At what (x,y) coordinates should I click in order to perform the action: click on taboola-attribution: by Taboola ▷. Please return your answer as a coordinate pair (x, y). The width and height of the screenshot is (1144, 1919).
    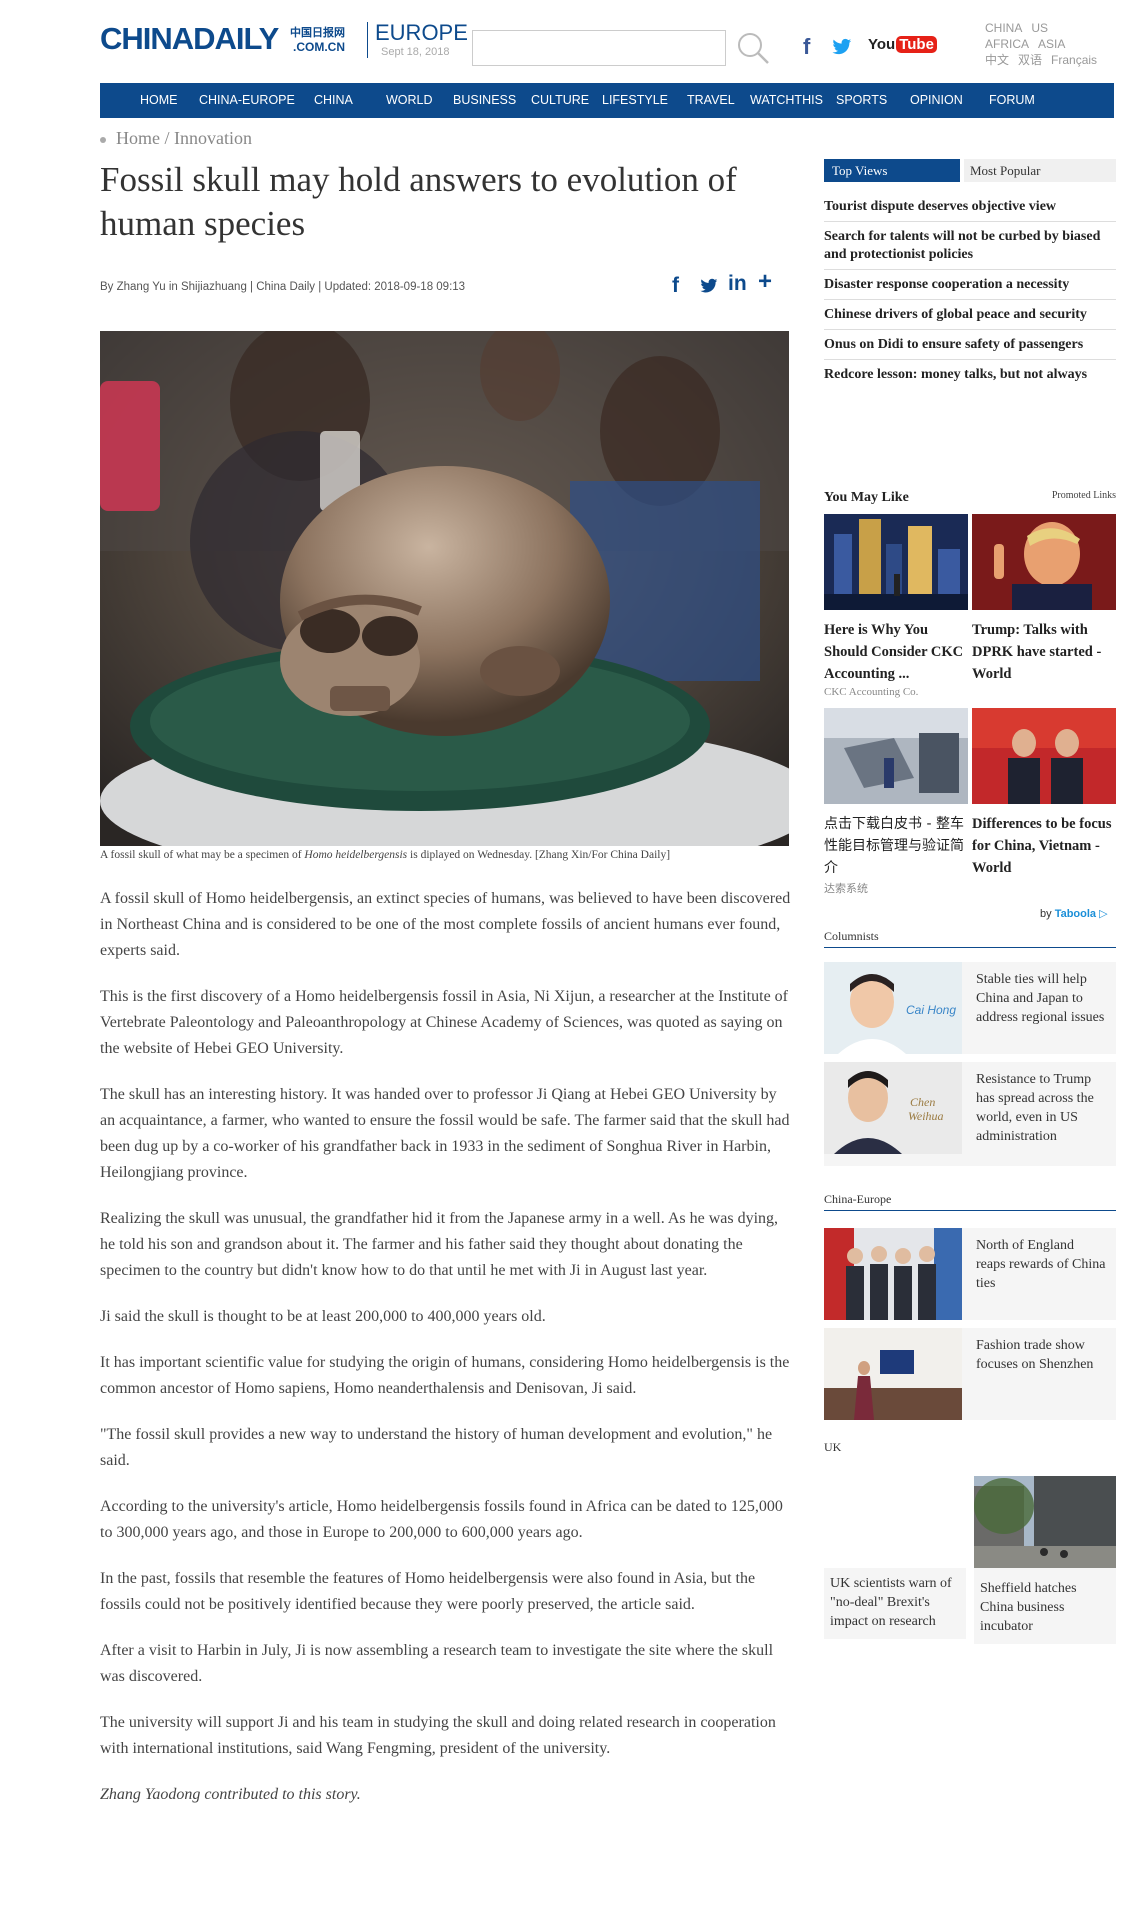
    Looking at the image, I should click on (1074, 913).